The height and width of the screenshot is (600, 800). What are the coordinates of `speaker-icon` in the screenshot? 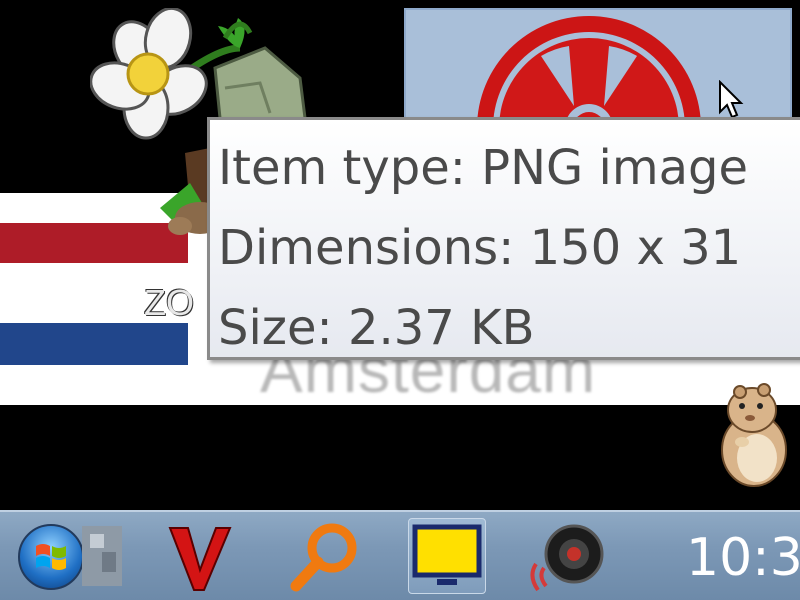 It's located at (567, 558).